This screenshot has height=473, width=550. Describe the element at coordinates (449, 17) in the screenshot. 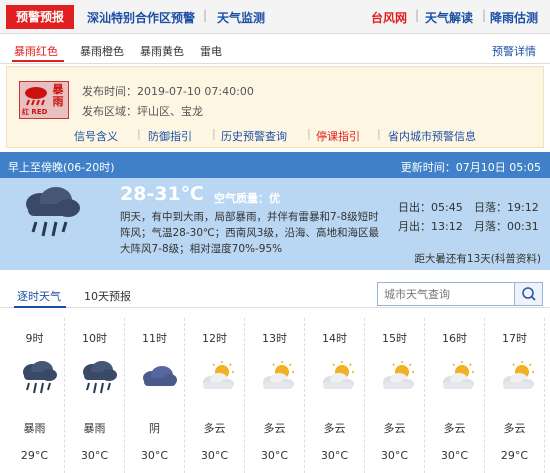

I see `nav-weather-interpretation: 天气解读` at that location.